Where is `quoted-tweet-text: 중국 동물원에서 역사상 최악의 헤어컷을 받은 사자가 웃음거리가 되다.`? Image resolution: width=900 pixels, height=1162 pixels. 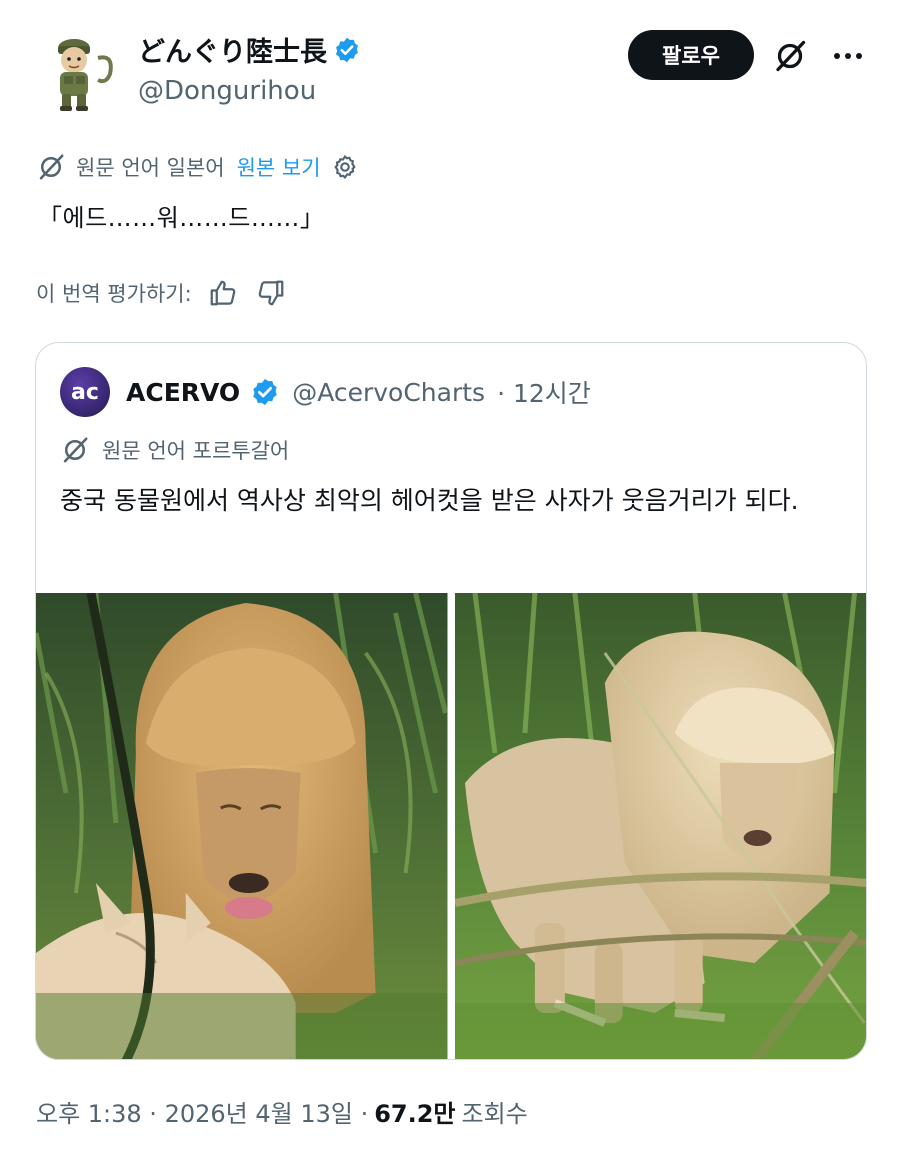 quoted-tweet-text: 중국 동물원에서 역사상 최악의 헤어컷을 받은 사자가 웃음거리가 되다. is located at coordinates (429, 500).